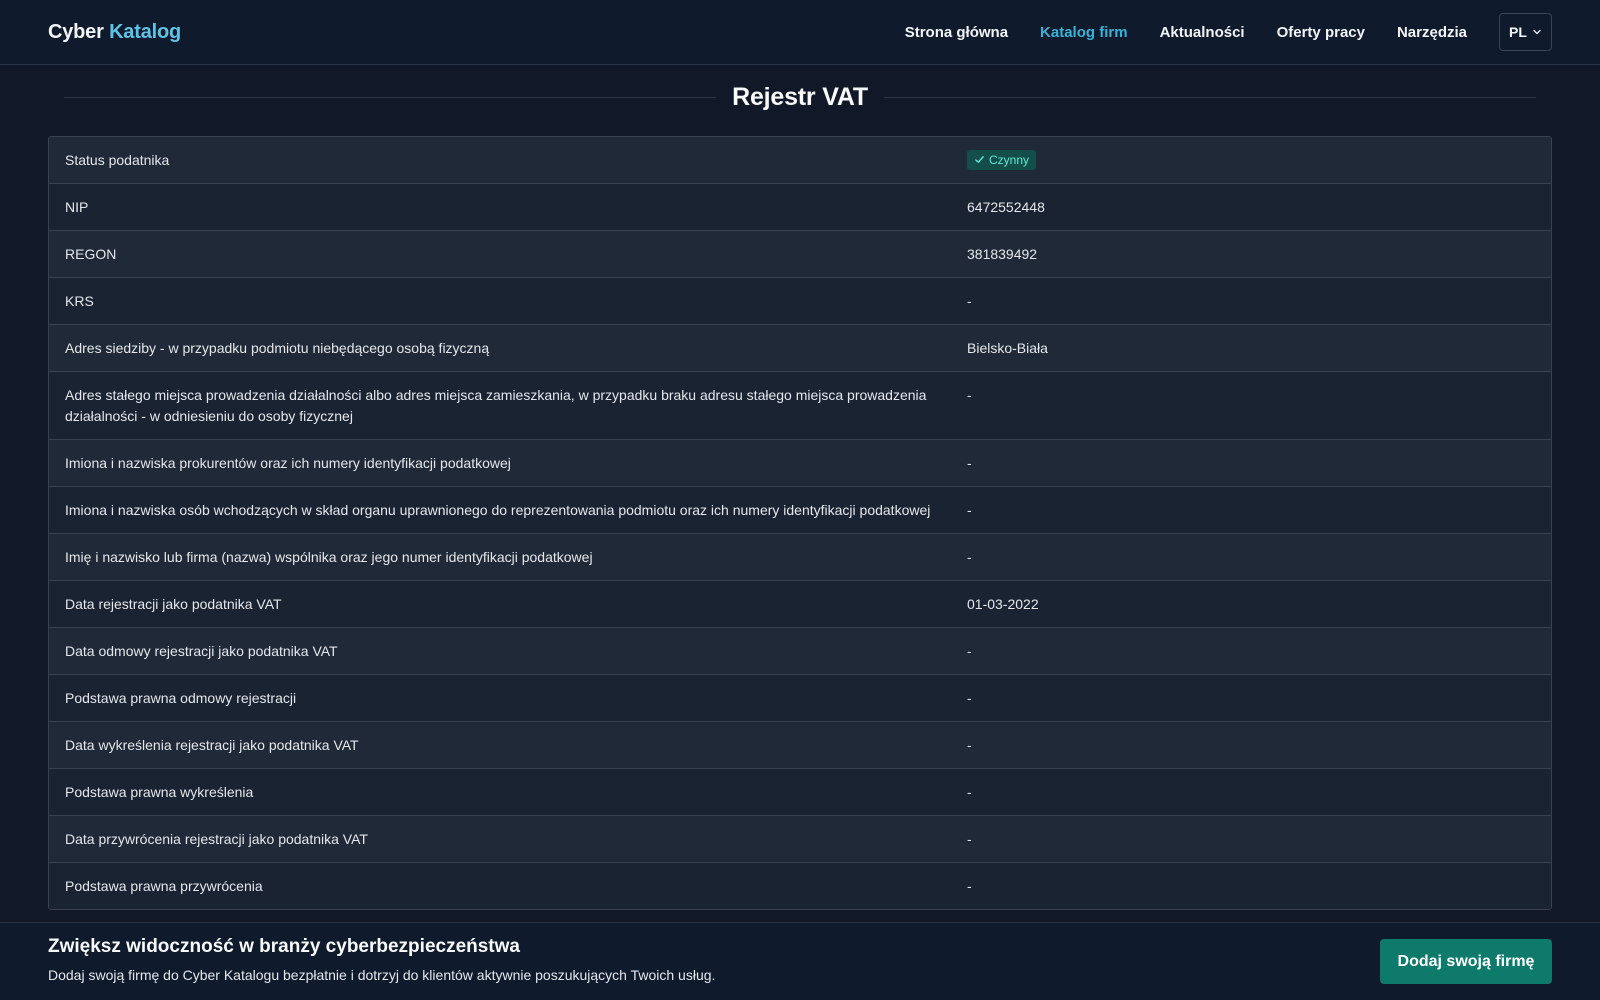 This screenshot has width=1600, height=1000. Describe the element at coordinates (1007, 348) in the screenshot. I see `row-value: Bielsko-Biała` at that location.